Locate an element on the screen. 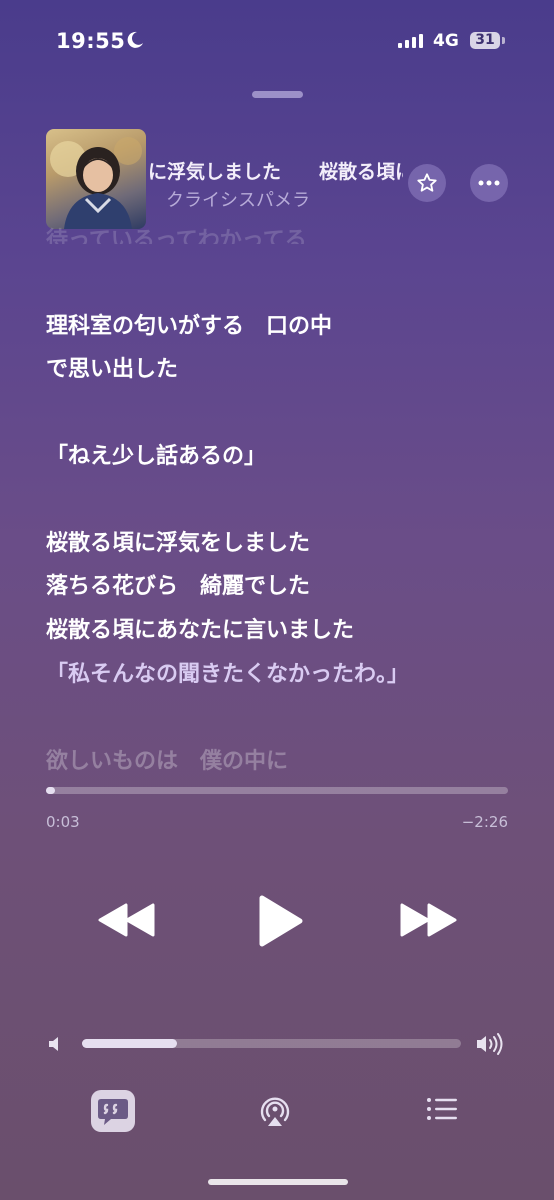 This screenshot has height=1200, width=554. artist-name: クライシスパメラ is located at coordinates (238, 199).